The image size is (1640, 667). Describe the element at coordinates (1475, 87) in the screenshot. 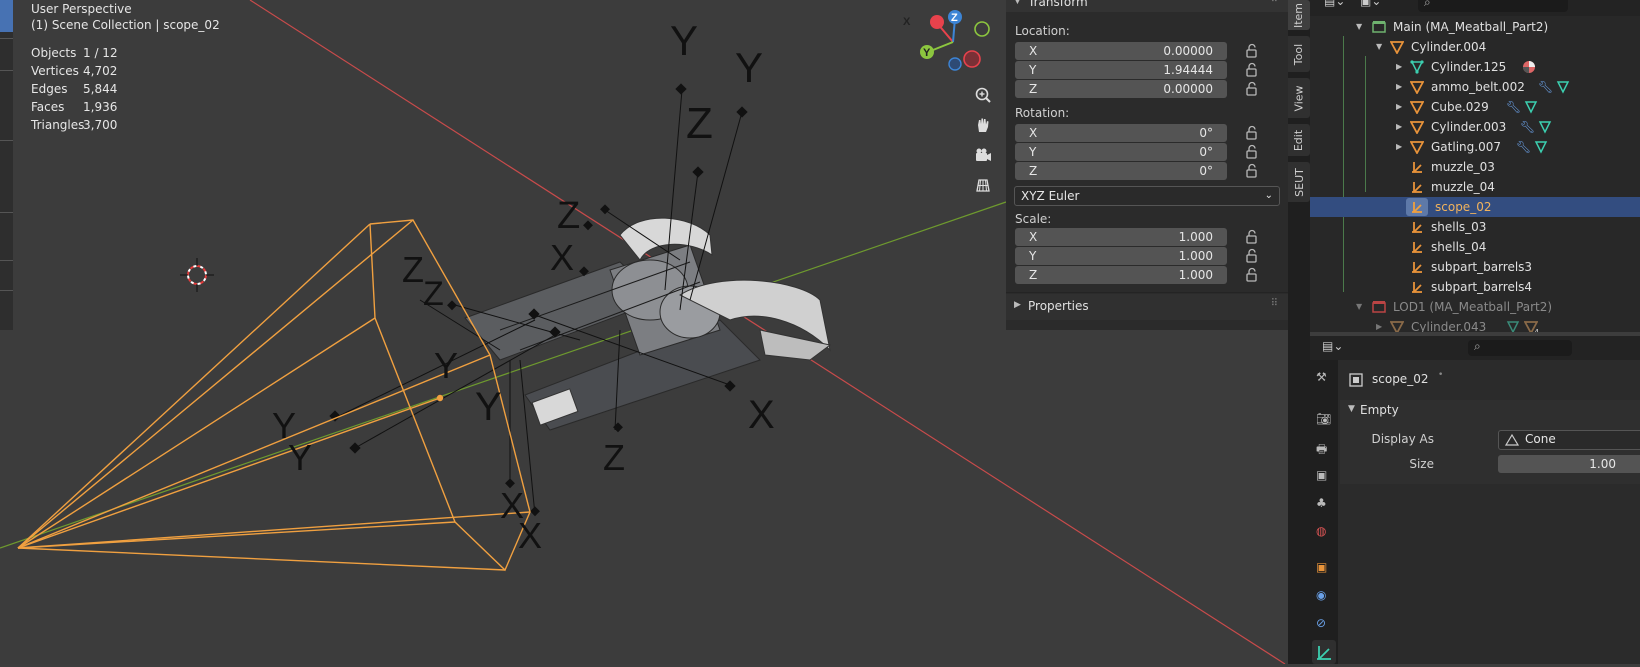

I see `outliner-row: ▶ ammo_belt.002 🔧︎` at that location.